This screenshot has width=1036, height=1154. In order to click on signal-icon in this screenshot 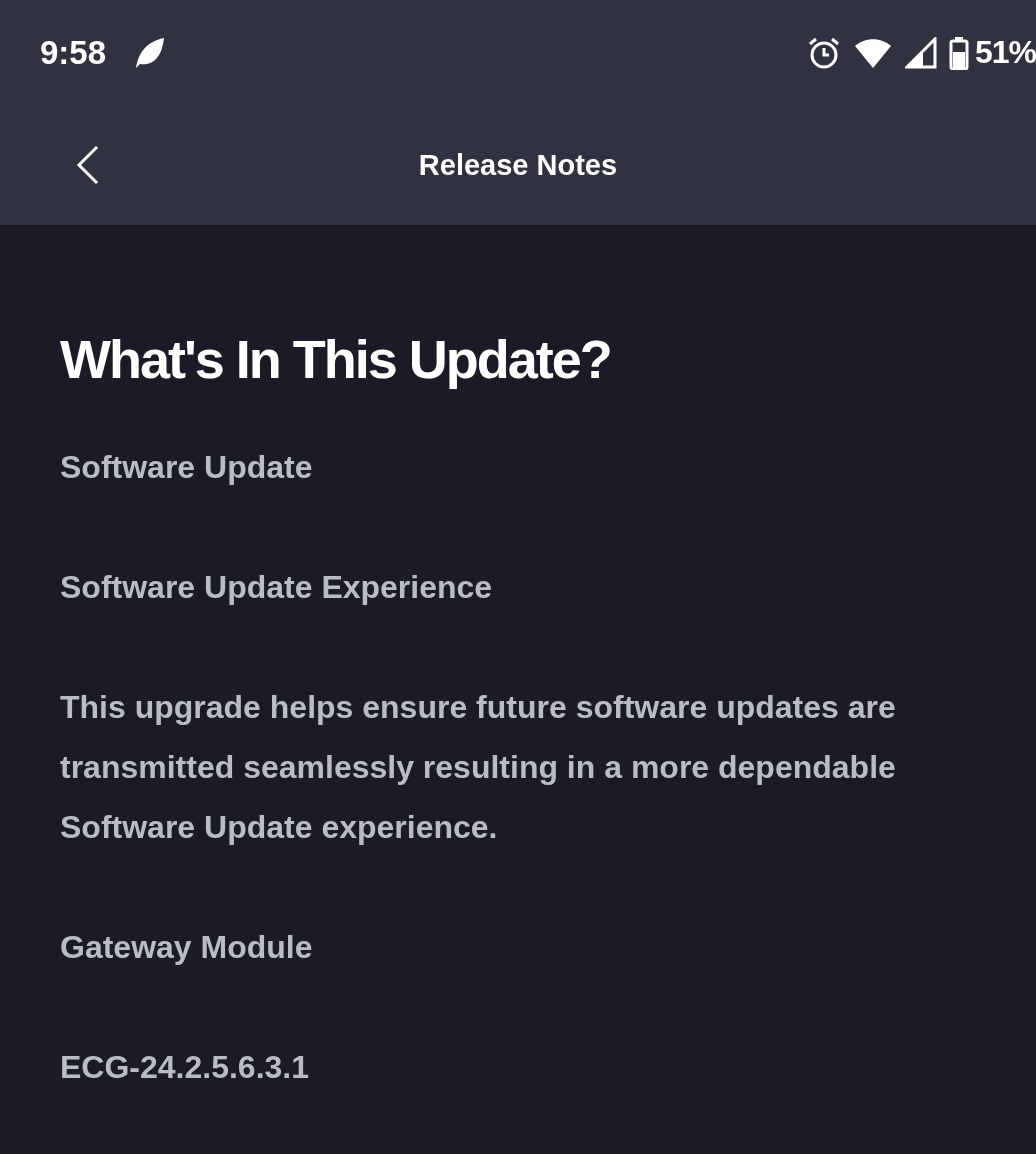, I will do `click(920, 52)`.